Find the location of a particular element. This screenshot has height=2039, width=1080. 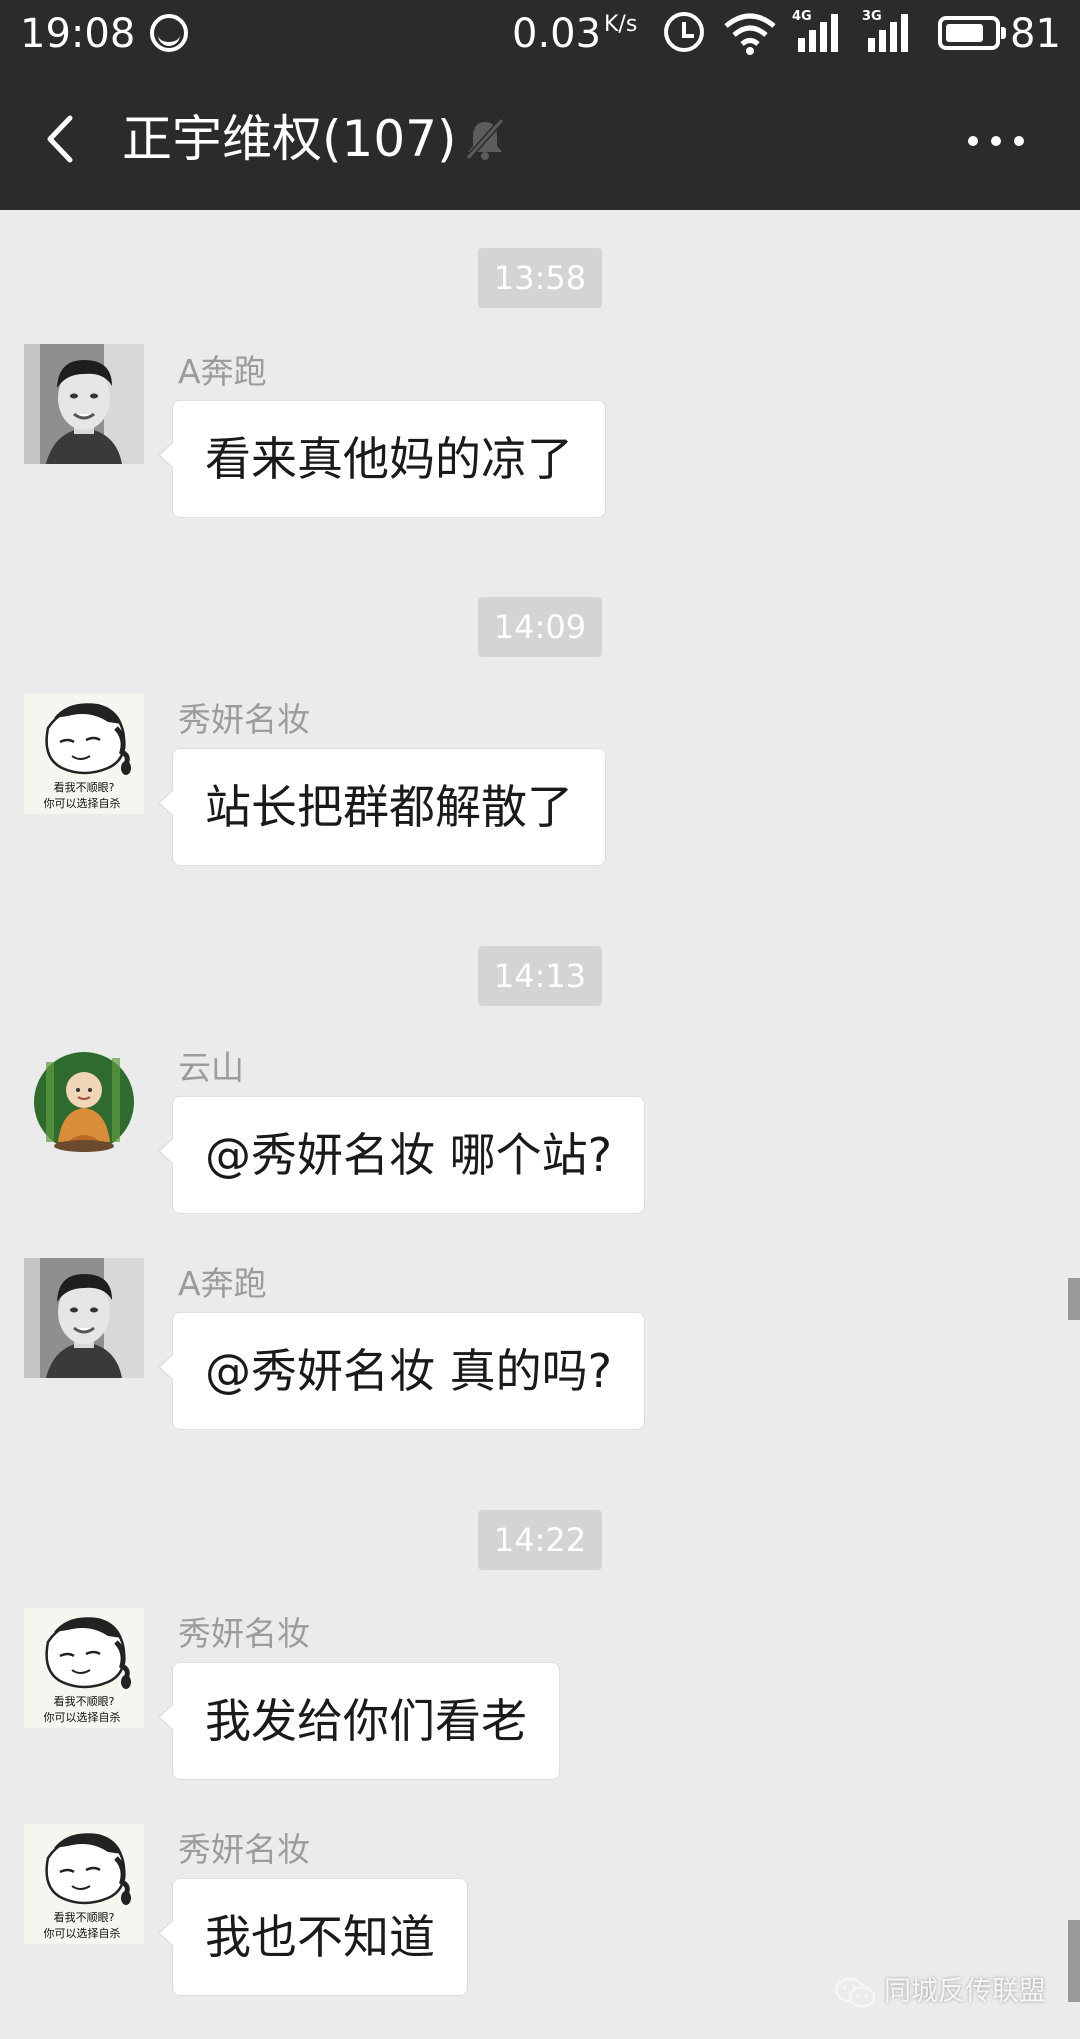

battery-icon is located at coordinates (972, 33).